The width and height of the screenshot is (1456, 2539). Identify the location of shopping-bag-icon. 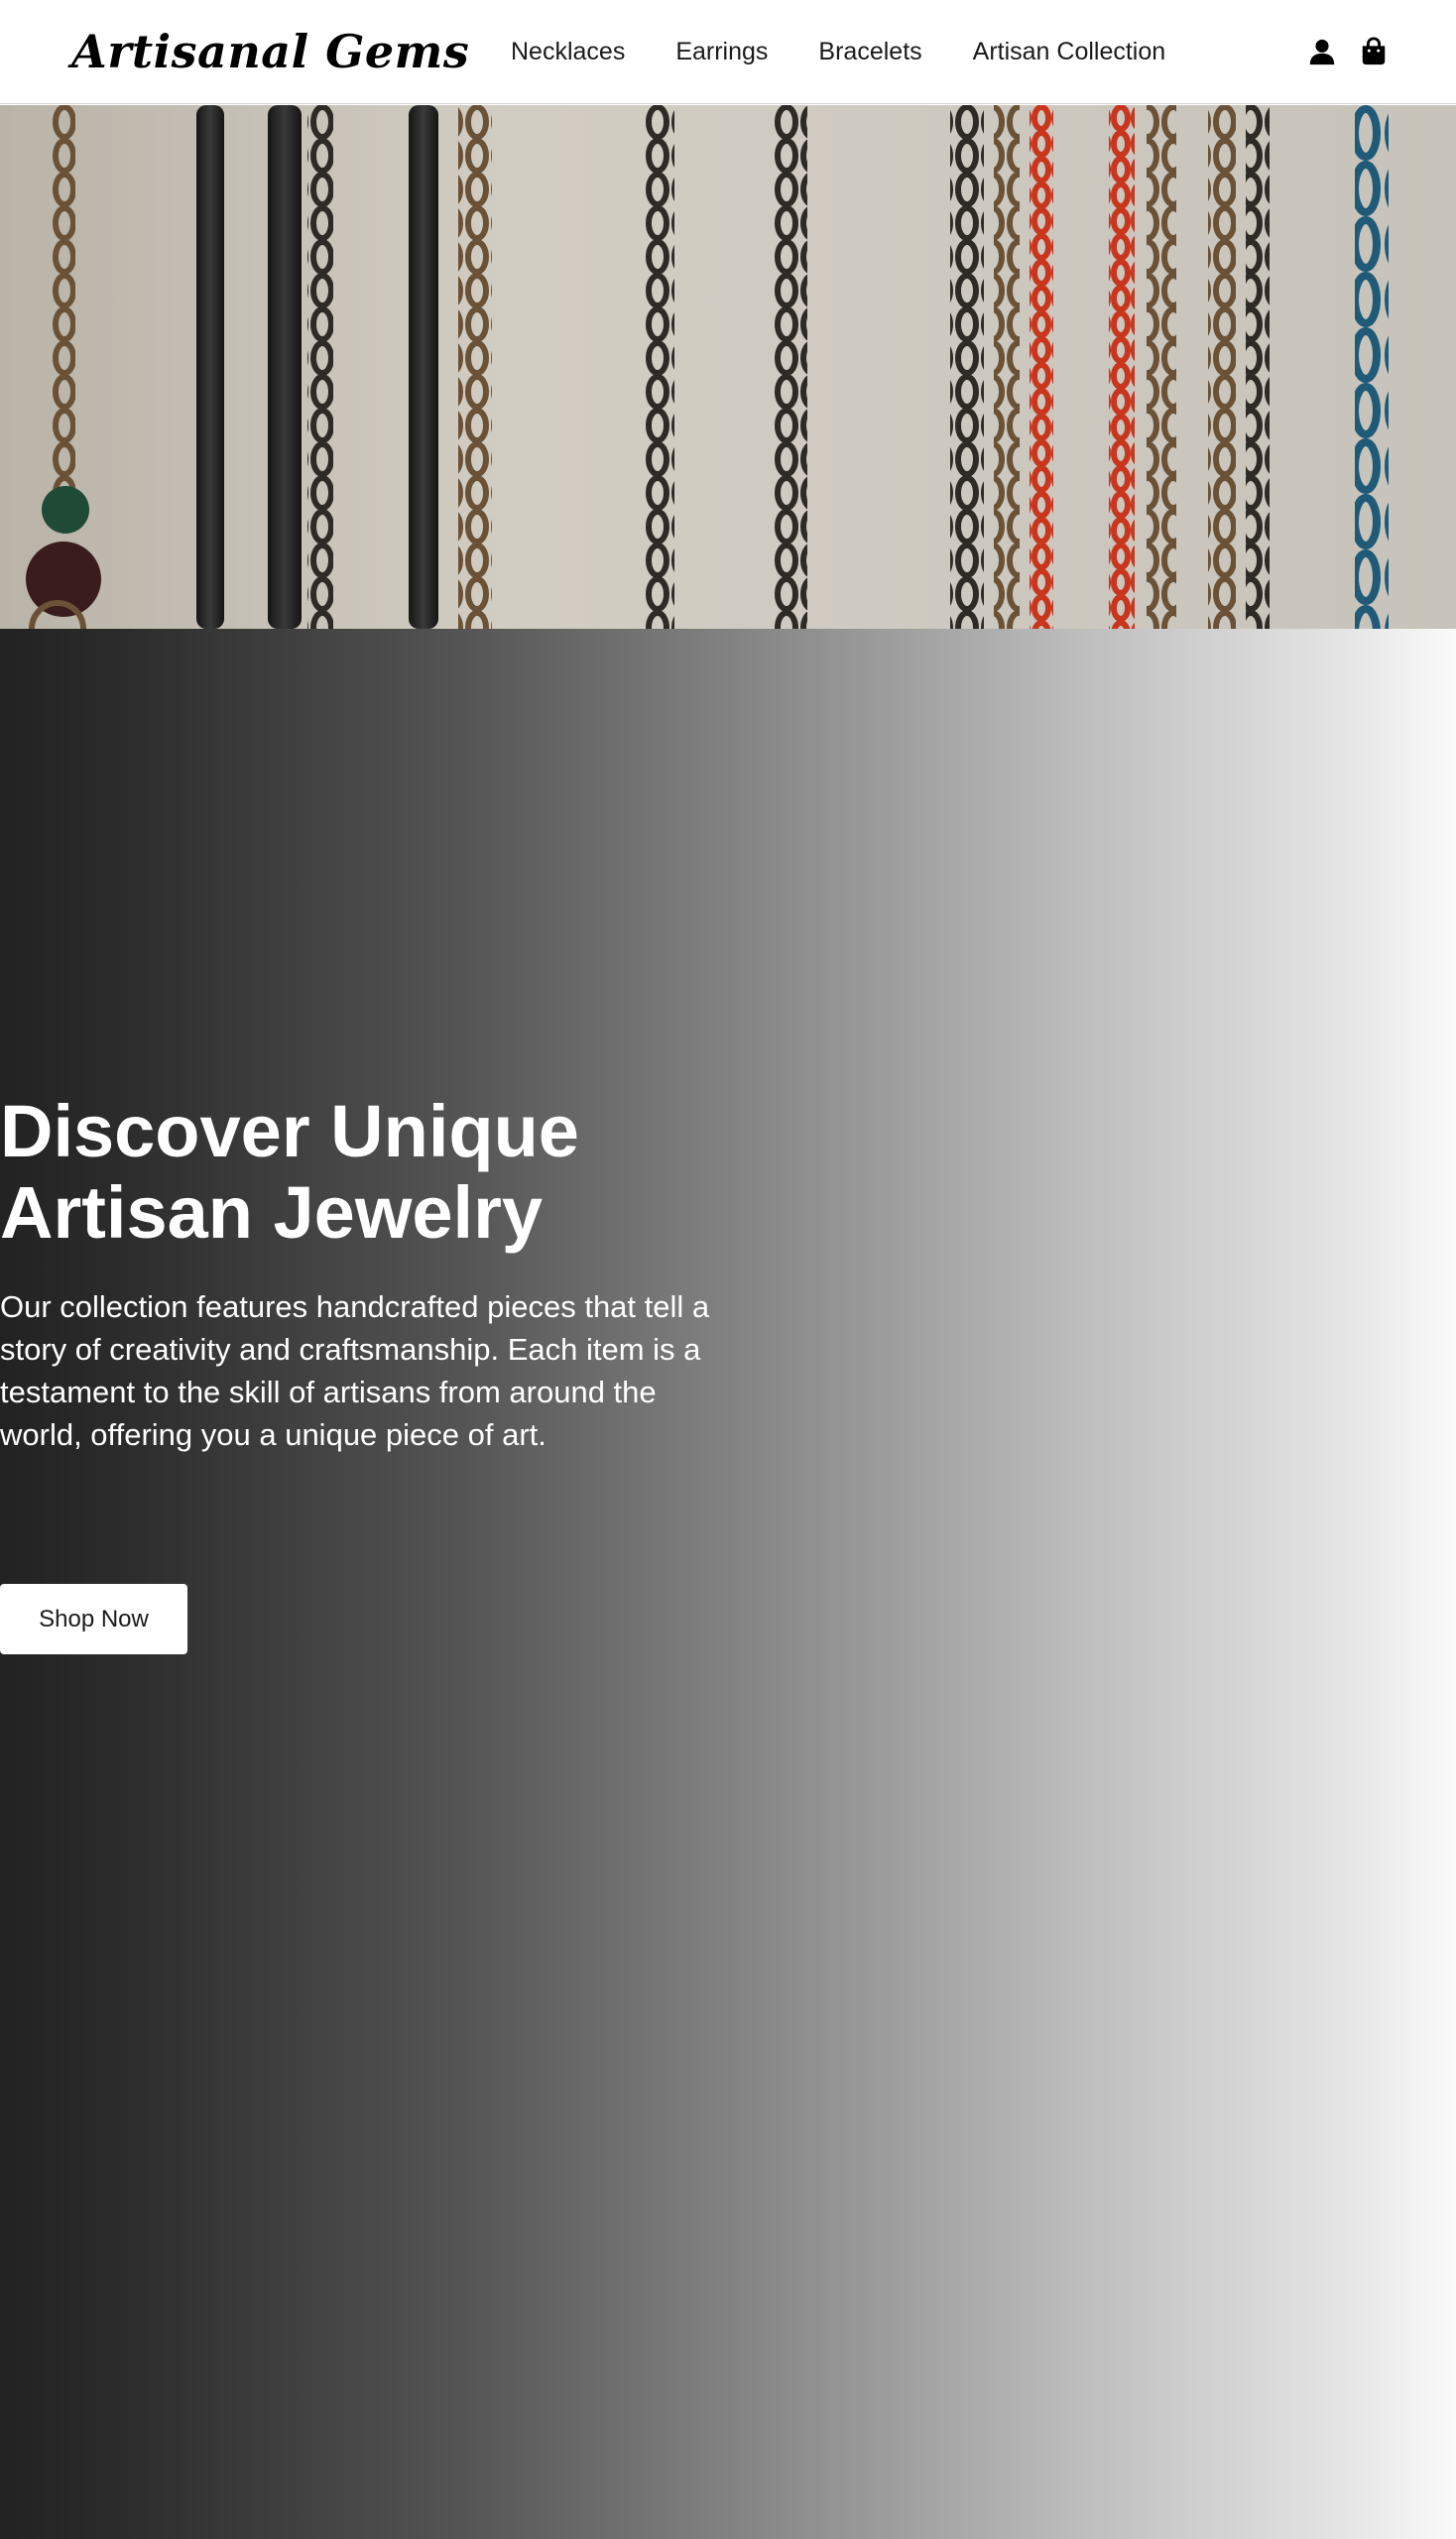
(1374, 51).